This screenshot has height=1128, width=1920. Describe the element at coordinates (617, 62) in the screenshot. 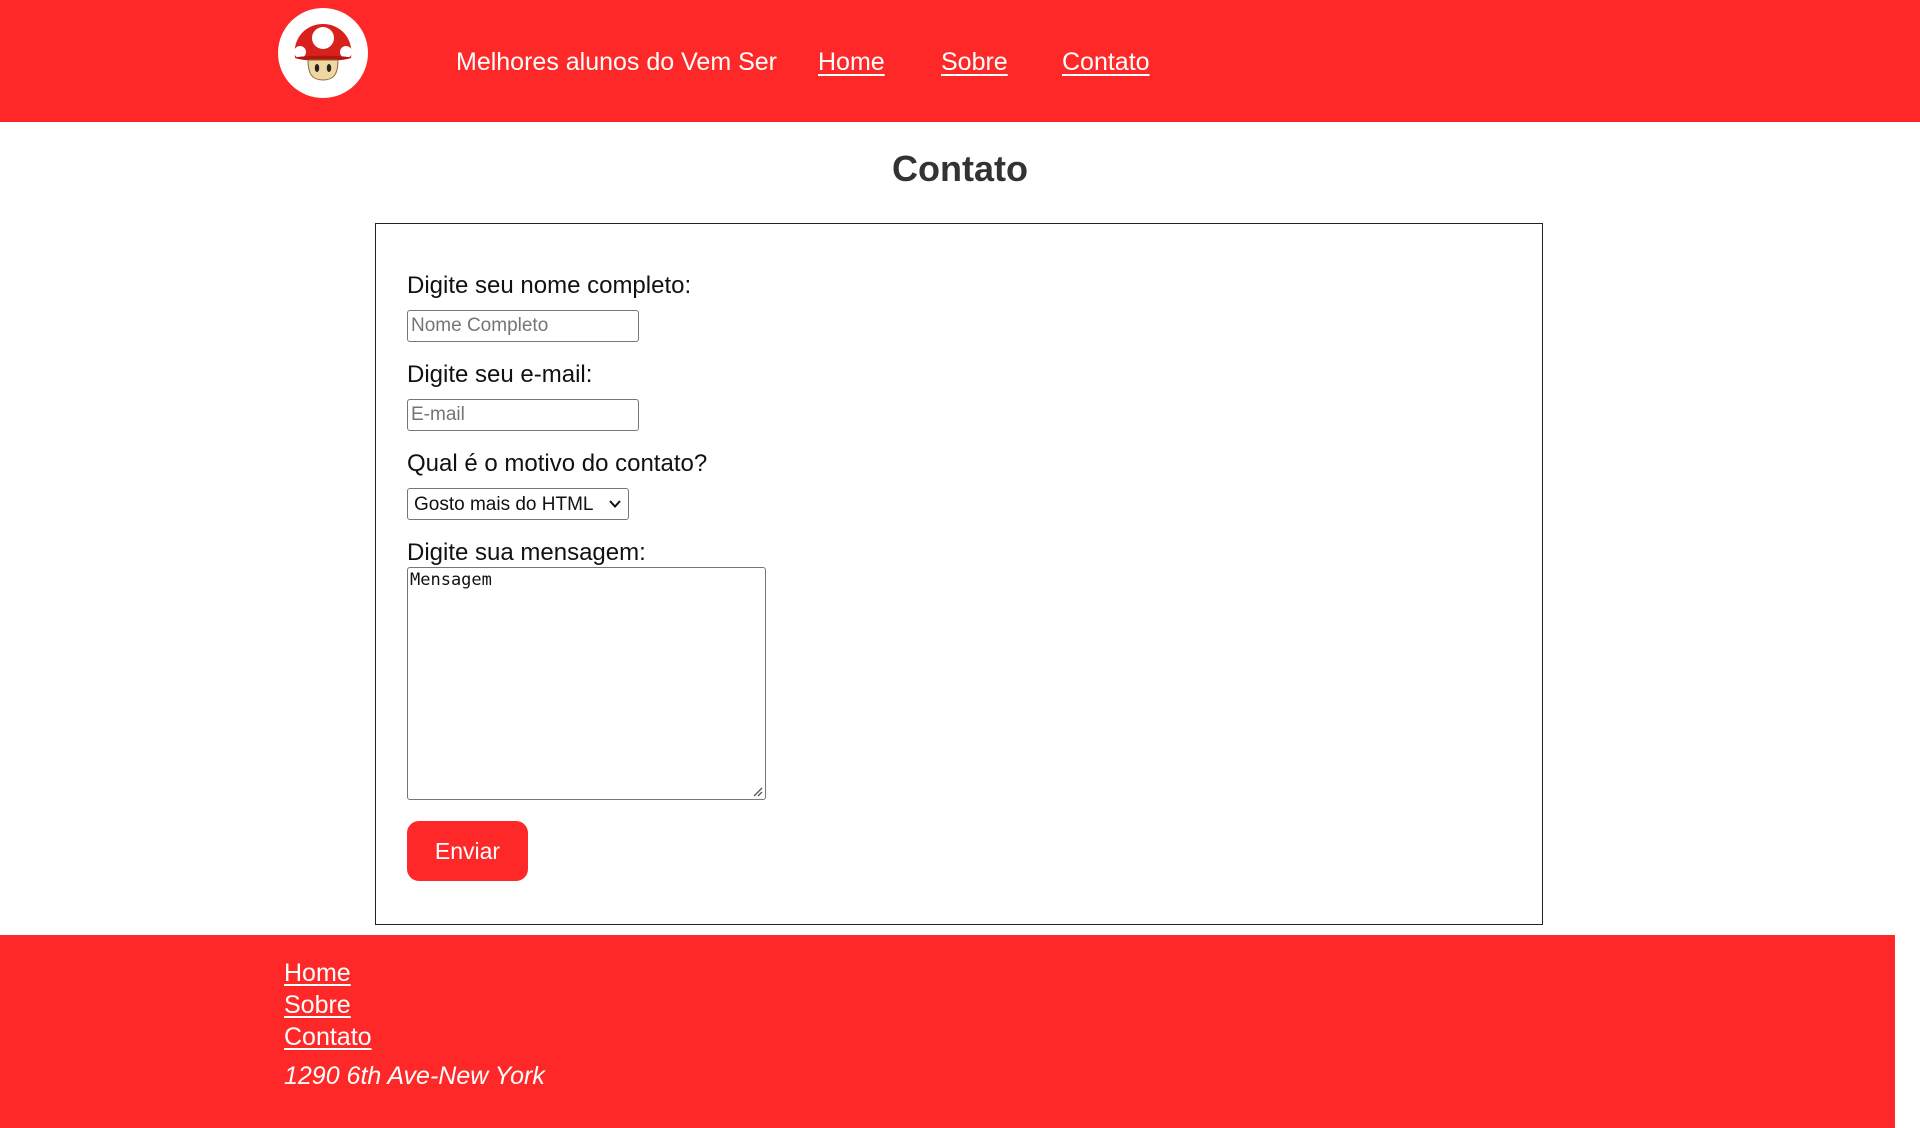

I see `site-title: Melhores alunos do Vem Ser` at that location.